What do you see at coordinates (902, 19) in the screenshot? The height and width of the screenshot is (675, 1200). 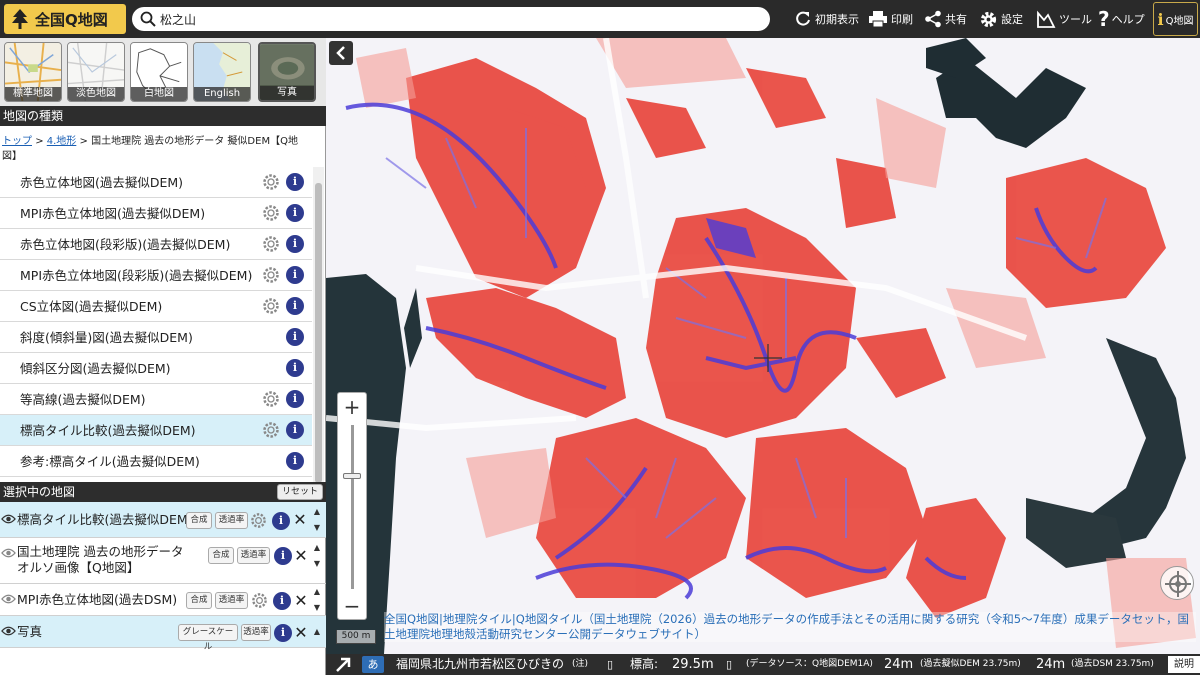 I see `print-label: 印刷` at bounding box center [902, 19].